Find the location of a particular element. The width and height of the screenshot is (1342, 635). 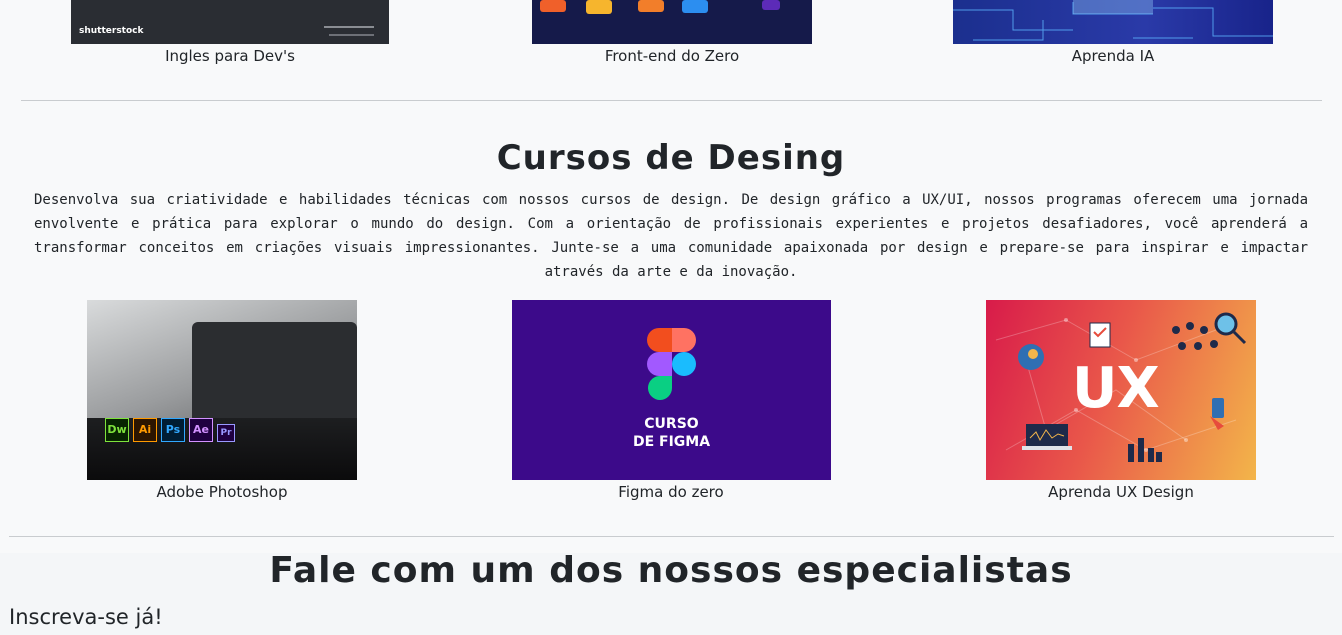

course-image-ux: UX is located at coordinates (1121, 390).